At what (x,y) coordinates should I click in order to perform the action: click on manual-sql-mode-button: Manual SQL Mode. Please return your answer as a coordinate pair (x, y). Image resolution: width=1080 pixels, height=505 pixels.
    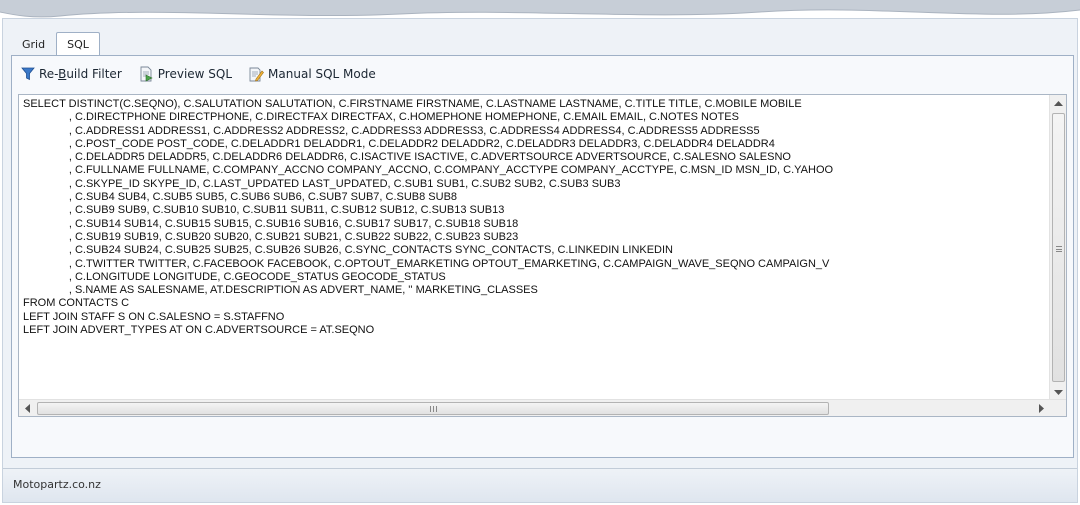
    Looking at the image, I should click on (312, 74).